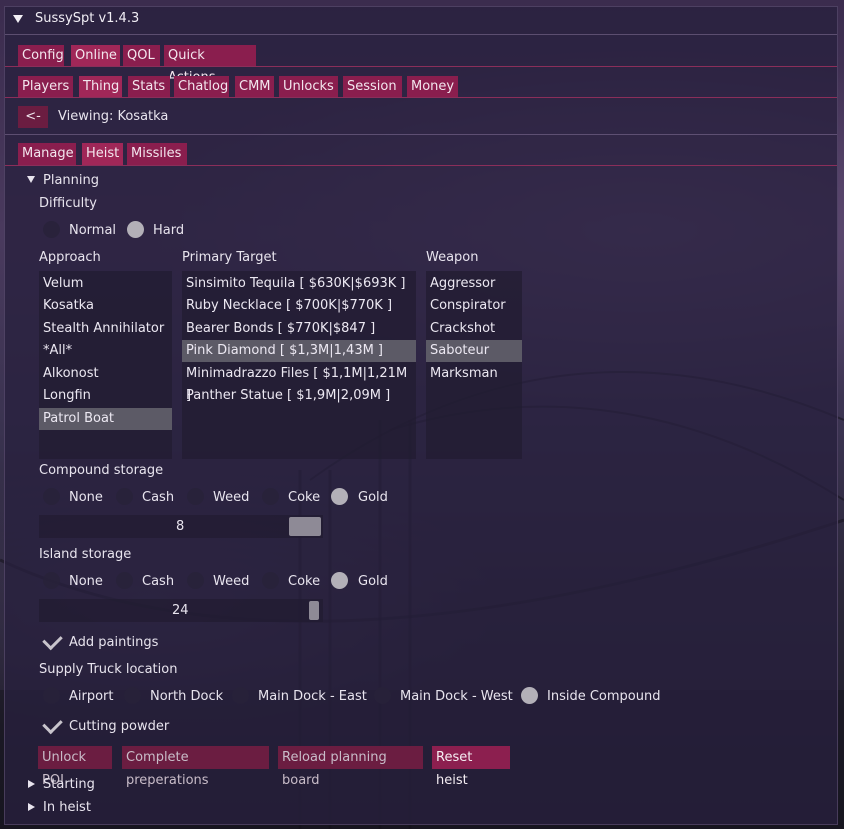 The image size is (844, 829). Describe the element at coordinates (474, 329) in the screenshot. I see `weapon-item-crackshot: Crackshot` at that location.